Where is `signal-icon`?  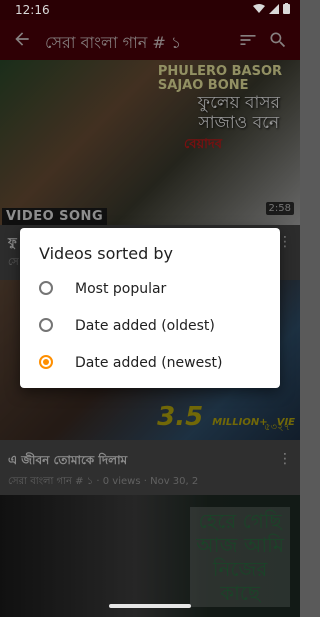 signal-icon is located at coordinates (274, 8).